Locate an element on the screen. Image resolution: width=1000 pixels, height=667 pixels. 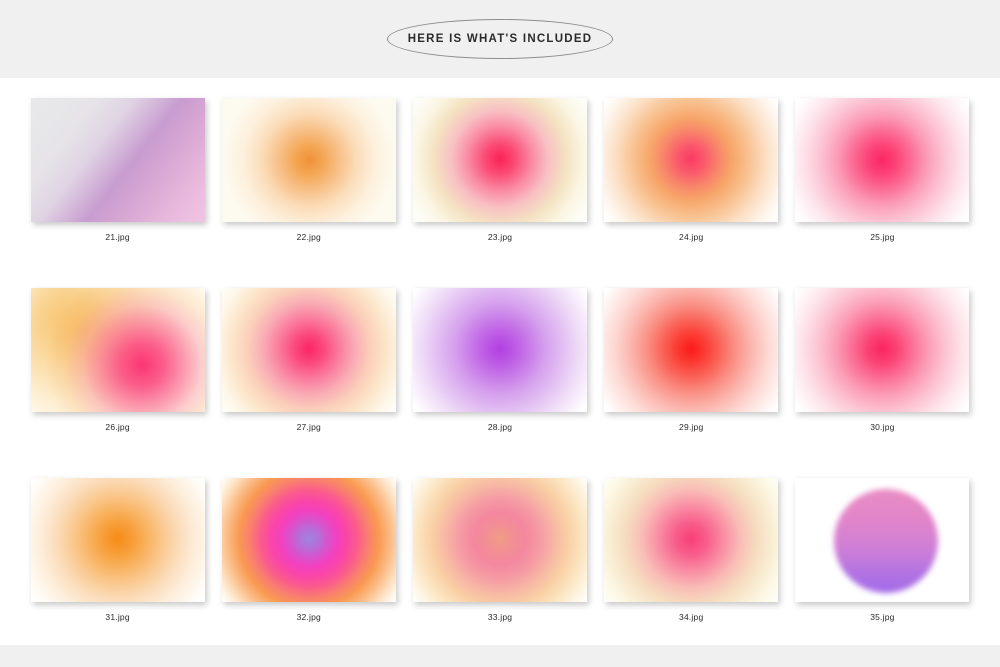
header-band: HERE IS WHAT'S INCLUDED is located at coordinates (500, 39).